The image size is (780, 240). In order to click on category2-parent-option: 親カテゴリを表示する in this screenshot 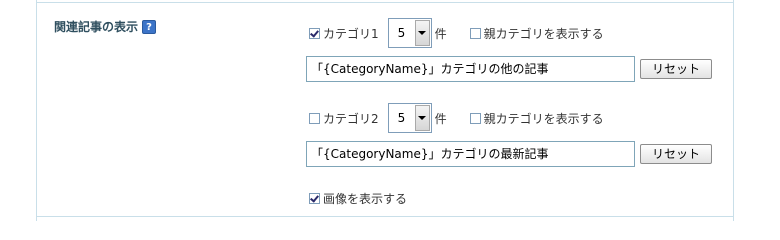, I will do `click(536, 118)`.